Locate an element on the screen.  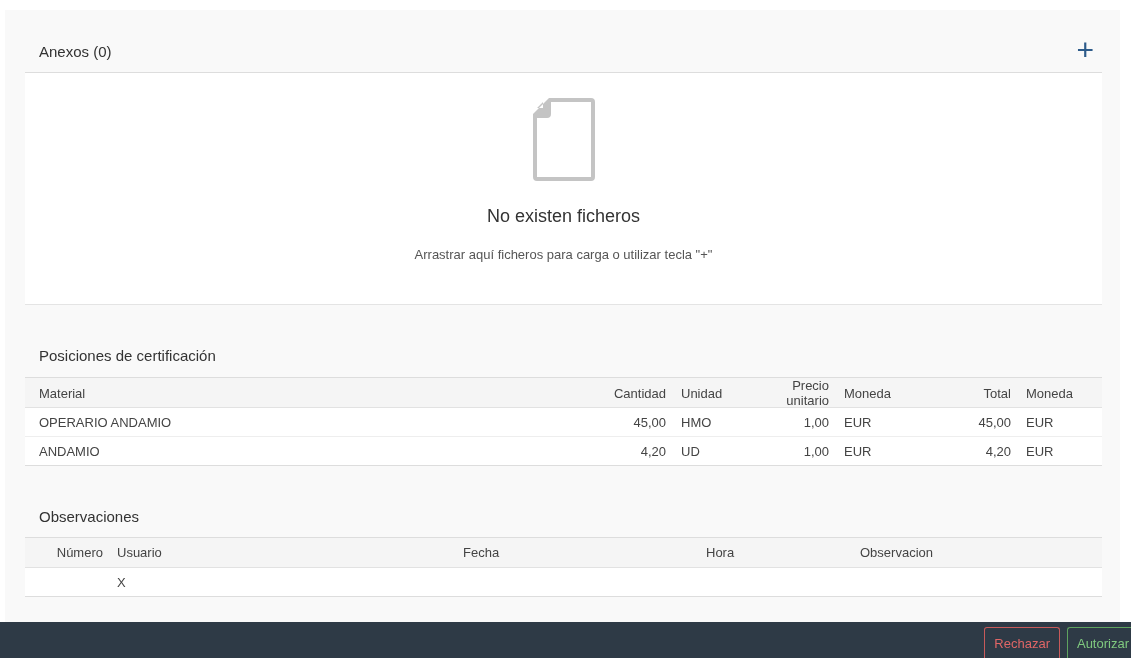
column-header: Fecha is located at coordinates (482, 552).